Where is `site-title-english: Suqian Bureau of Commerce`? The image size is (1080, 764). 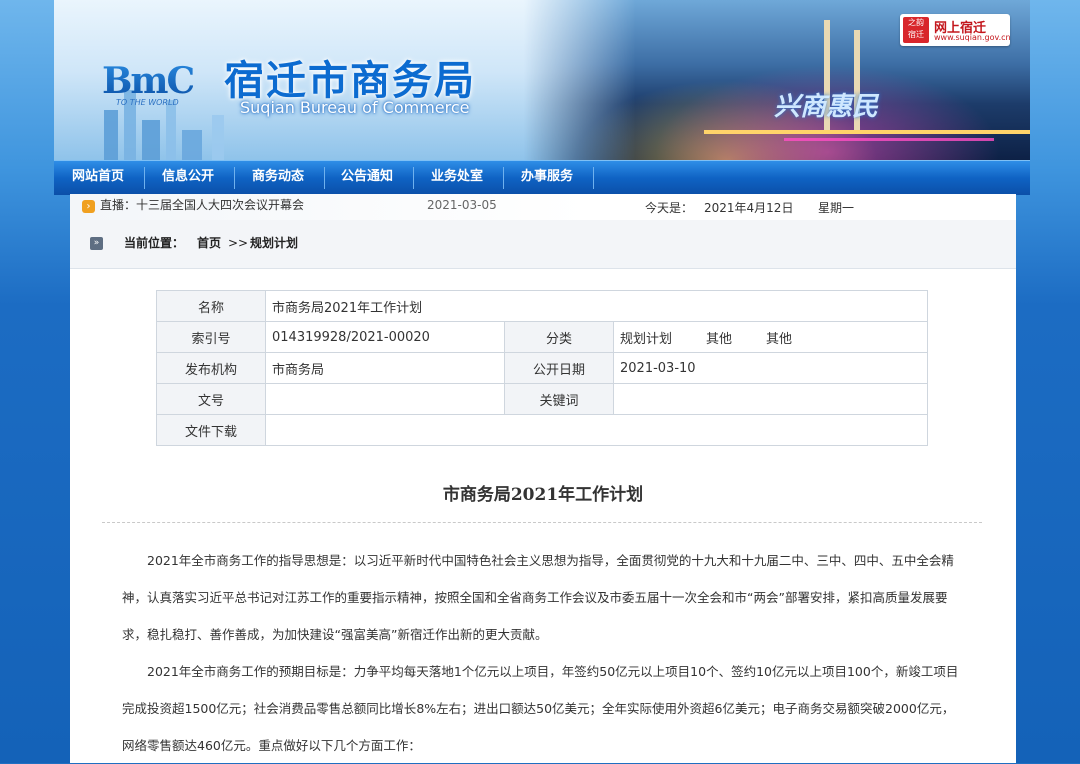 site-title-english: Suqian Bureau of Commerce is located at coordinates (355, 107).